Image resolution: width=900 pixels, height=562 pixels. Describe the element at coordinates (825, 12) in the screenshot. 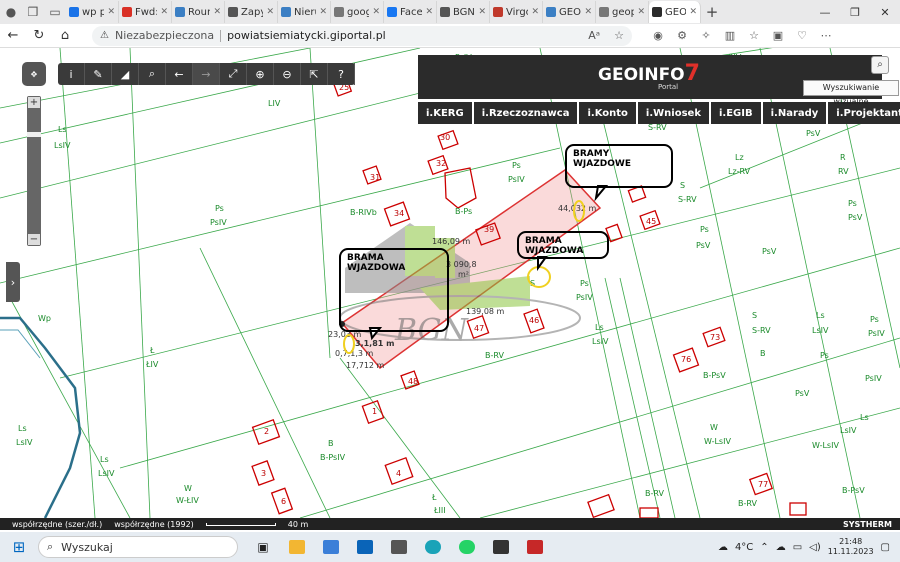

I see `minimize-icon: —` at that location.